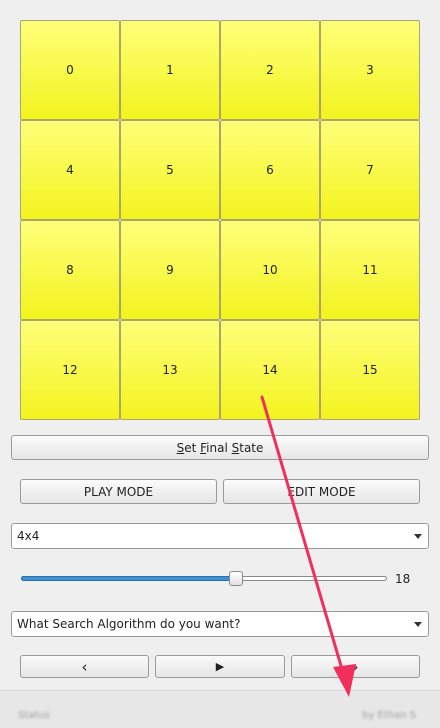  I want to click on search-algorithm-value: What Search Algorithm do you want?, so click(129, 624).